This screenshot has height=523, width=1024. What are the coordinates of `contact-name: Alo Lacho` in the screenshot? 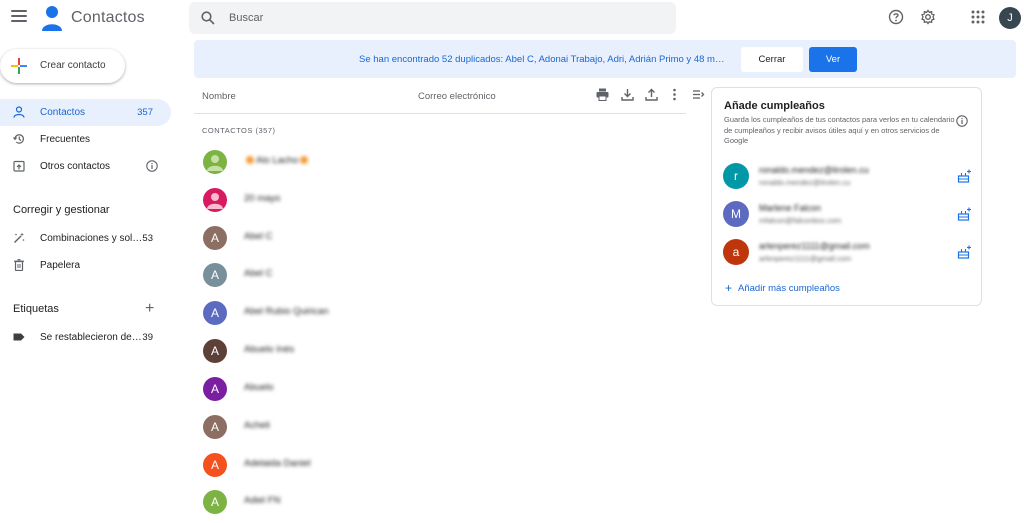 It's located at (277, 160).